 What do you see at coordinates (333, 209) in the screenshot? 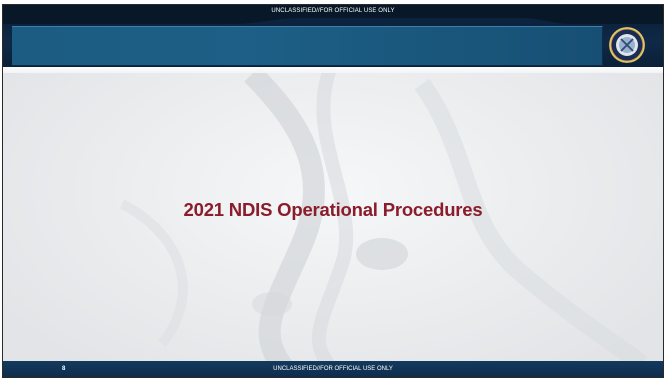
I see `slide-title: 2021 NDIS Operational Procedures` at bounding box center [333, 209].